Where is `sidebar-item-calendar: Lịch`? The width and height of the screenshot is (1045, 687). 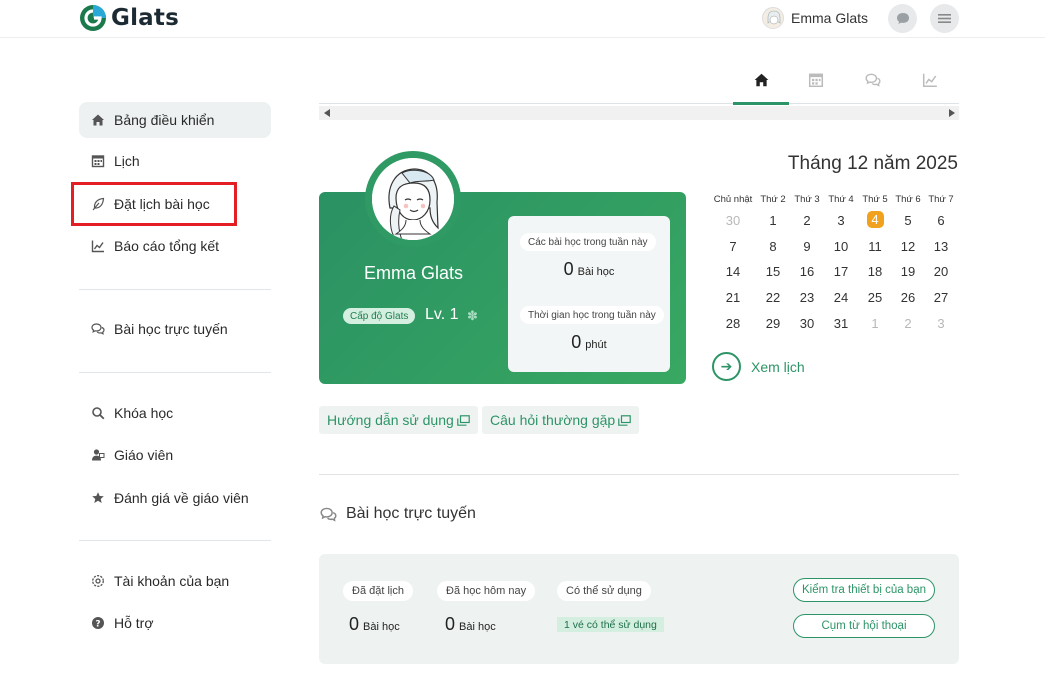 sidebar-item-calendar: Lịch is located at coordinates (175, 161).